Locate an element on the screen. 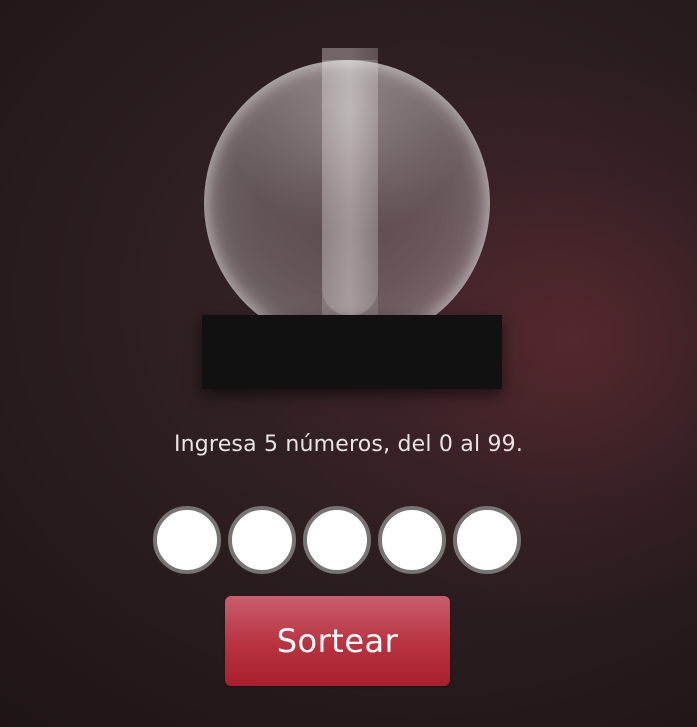  number-inputs is located at coordinates (337, 541).